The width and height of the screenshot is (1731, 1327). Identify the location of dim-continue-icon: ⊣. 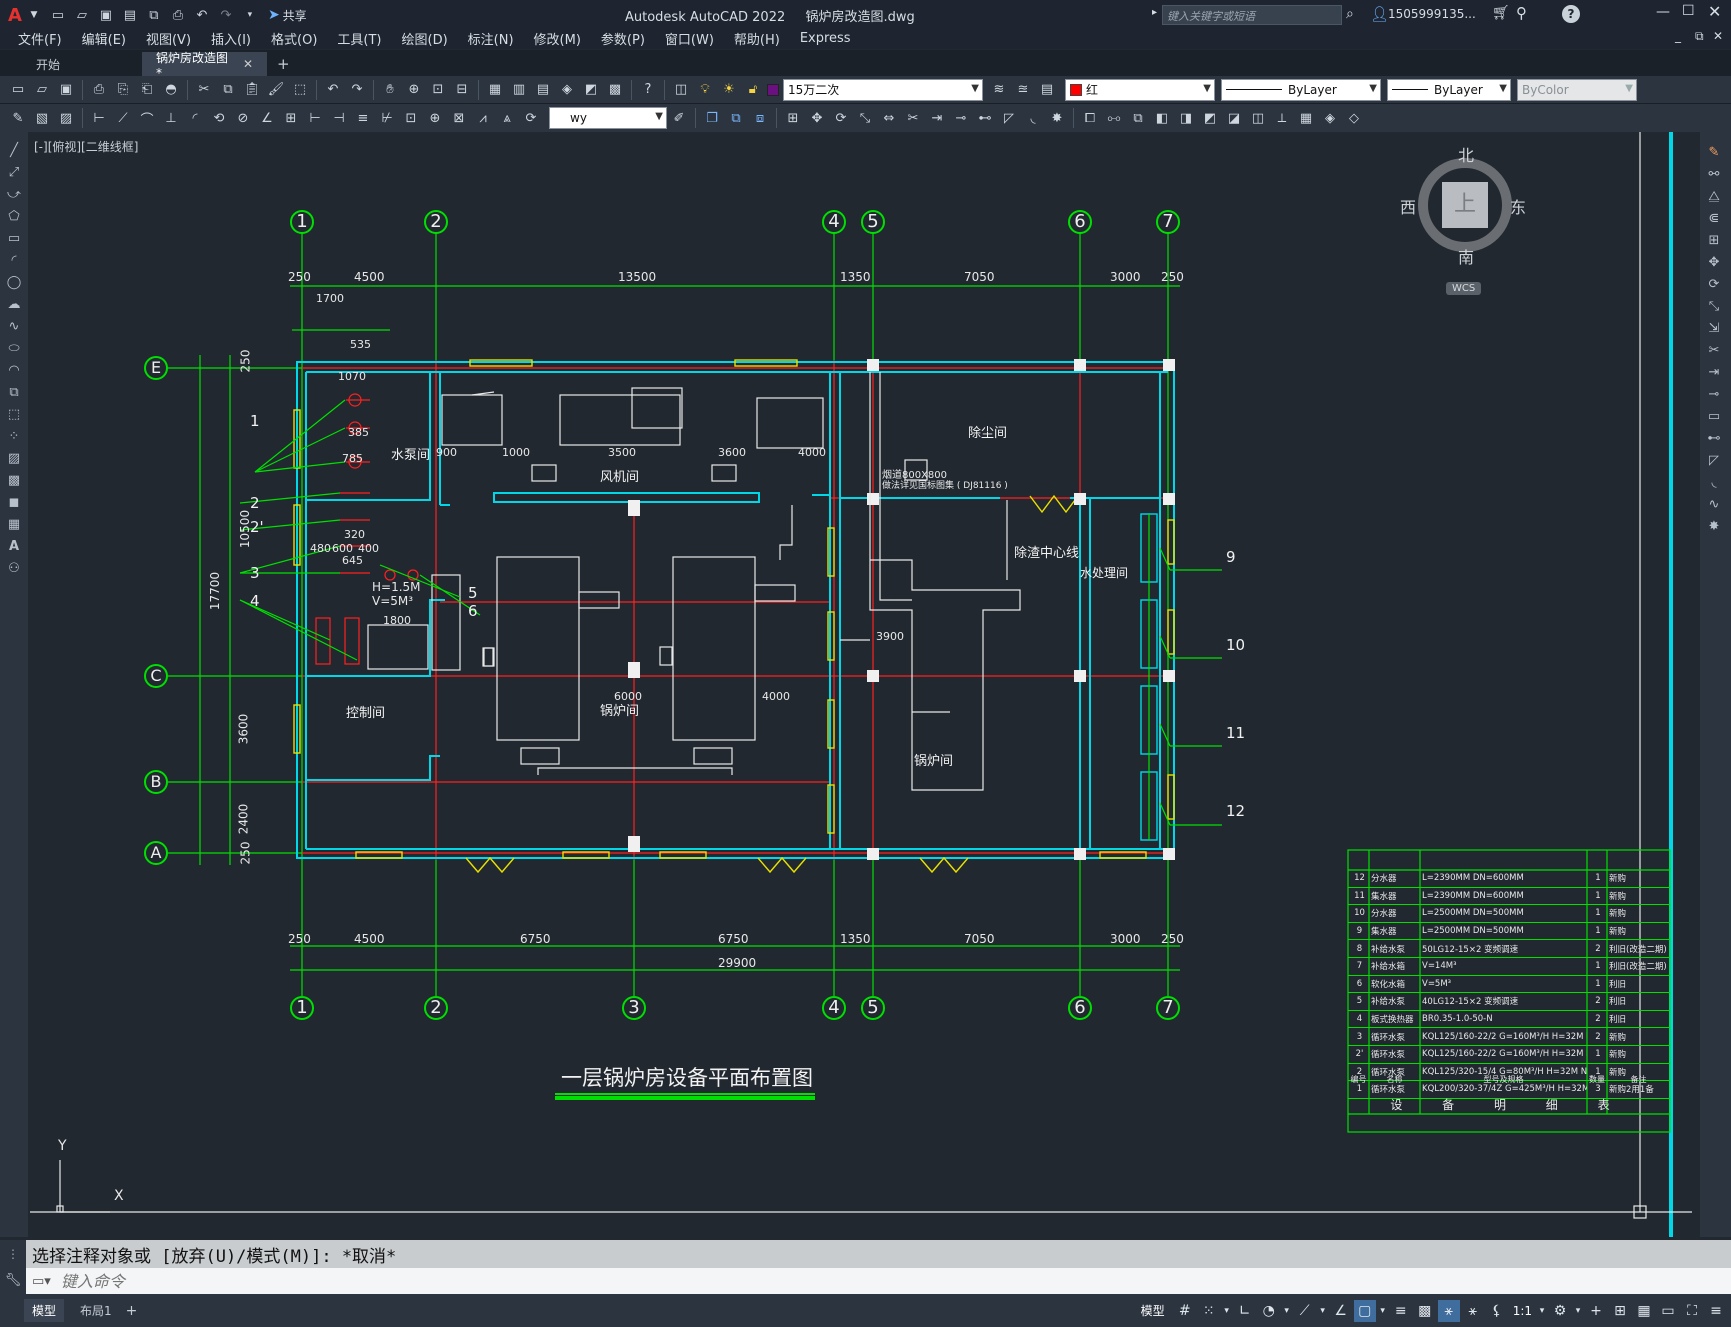
(339, 118).